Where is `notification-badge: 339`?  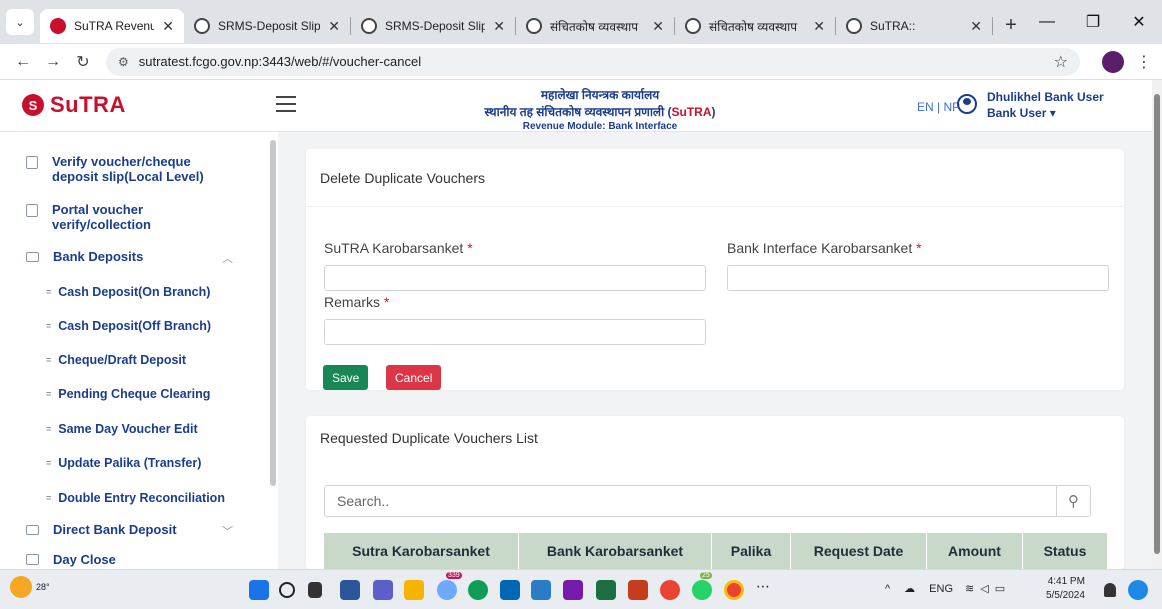 notification-badge: 339 is located at coordinates (454, 575).